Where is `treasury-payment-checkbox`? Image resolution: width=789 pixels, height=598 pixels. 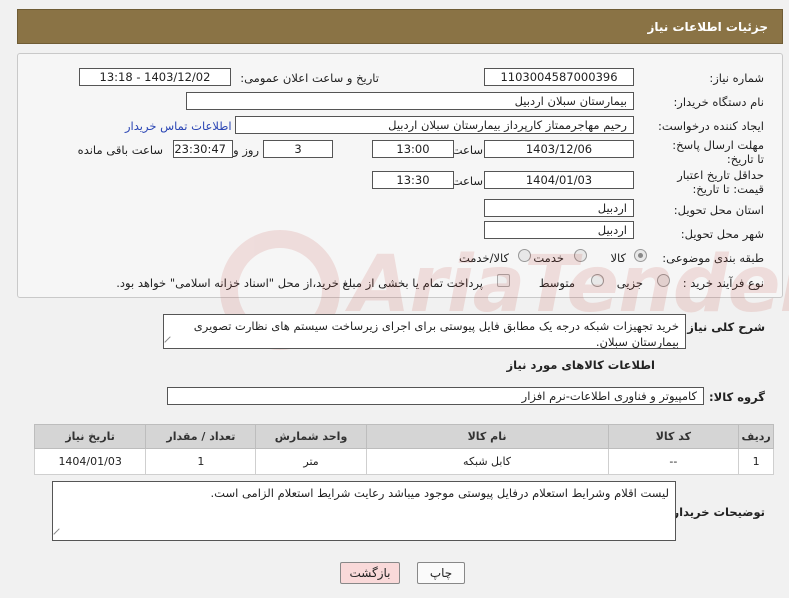
treasury-payment-checkbox is located at coordinates (503, 280).